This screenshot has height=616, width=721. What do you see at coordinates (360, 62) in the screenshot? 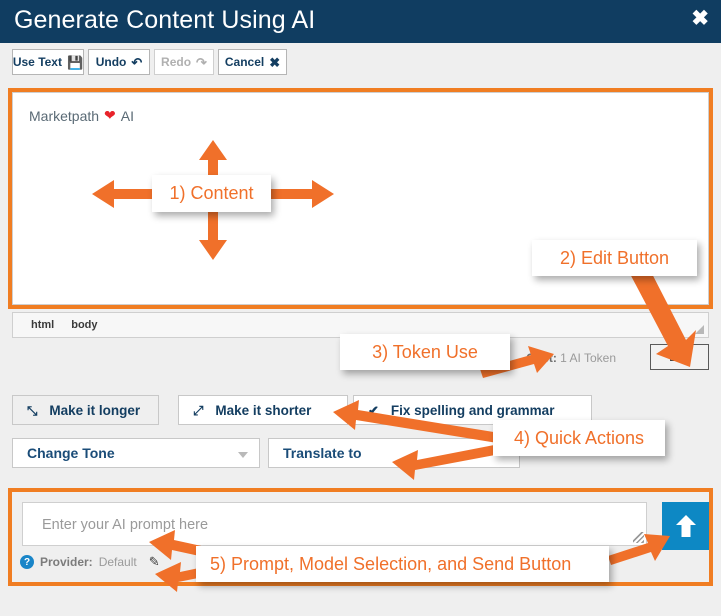
I see `dialog-toolbar: Use Text 💾 Undo ↶ Redo ↷ Cancel ✖` at bounding box center [360, 62].